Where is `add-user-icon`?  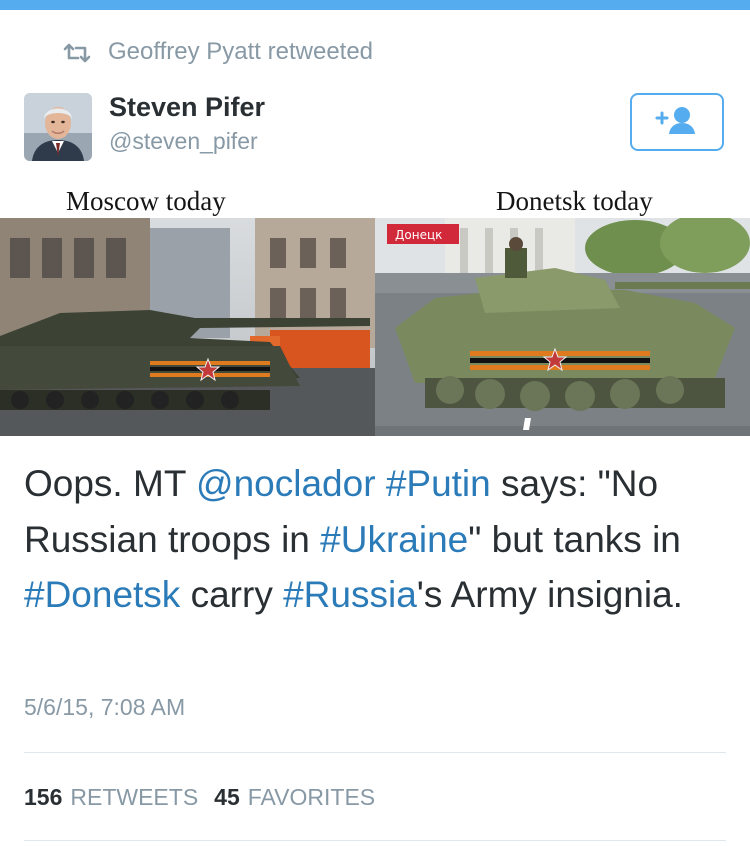
add-user-icon is located at coordinates (677, 122).